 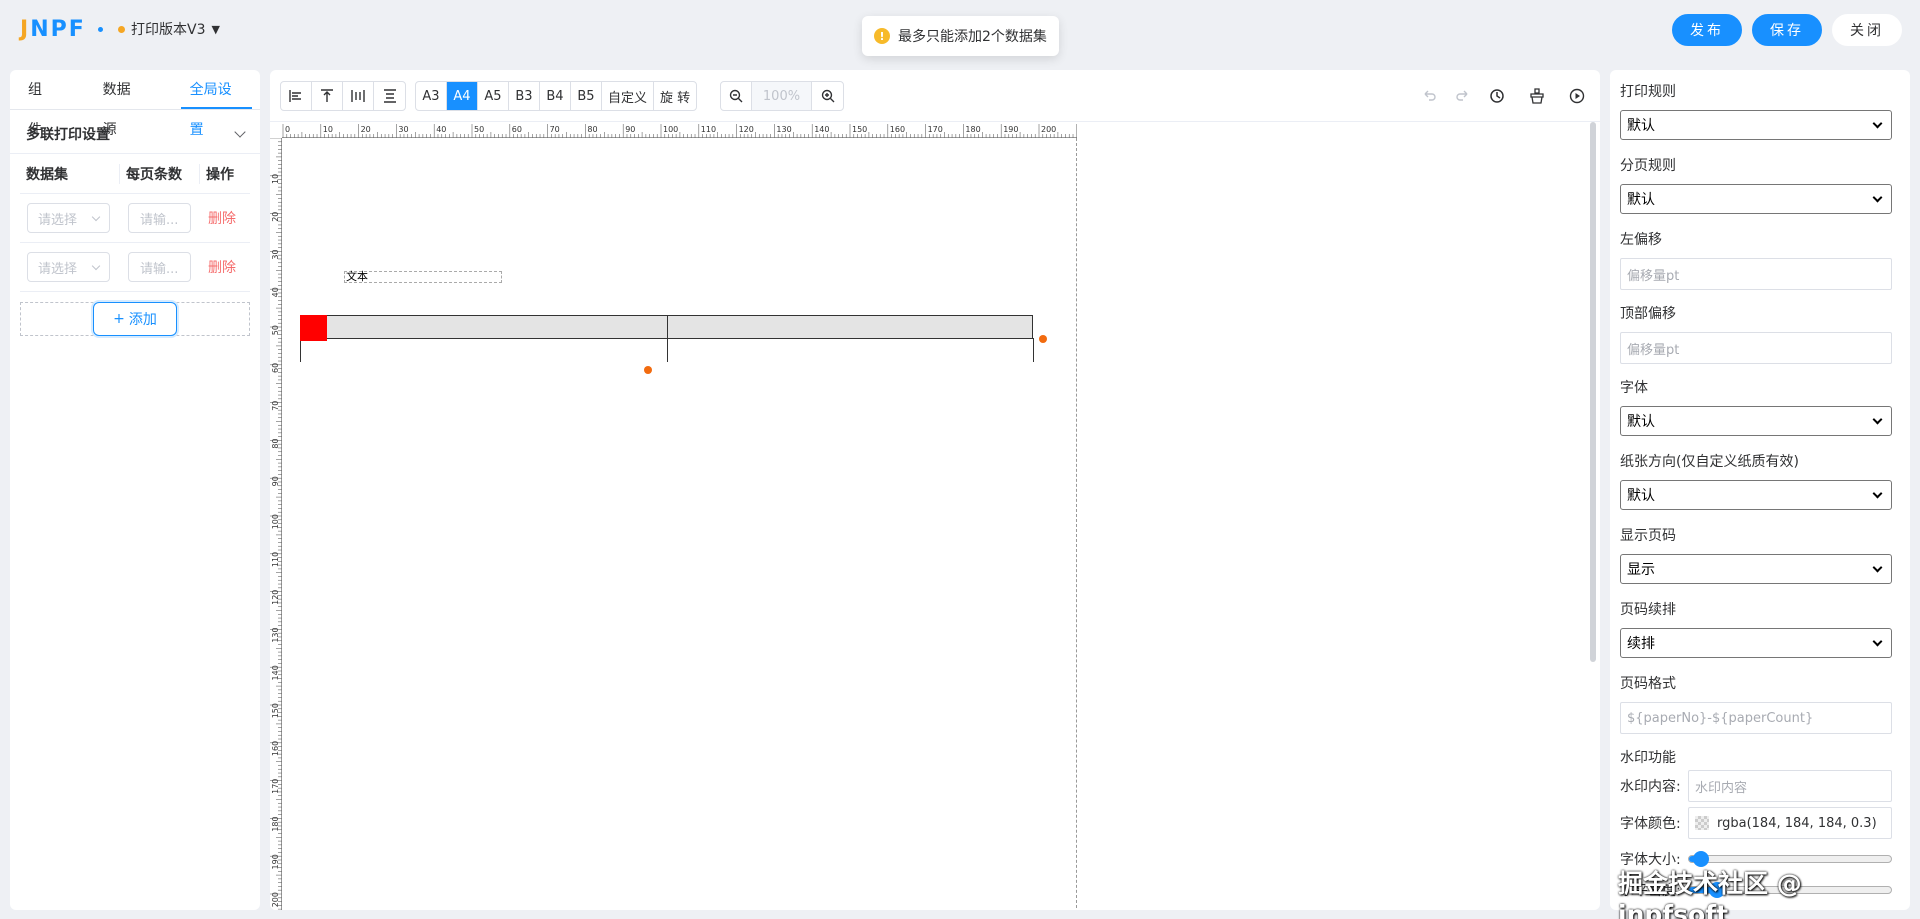 I want to click on page-rule-select: 默认, so click(x=1756, y=199).